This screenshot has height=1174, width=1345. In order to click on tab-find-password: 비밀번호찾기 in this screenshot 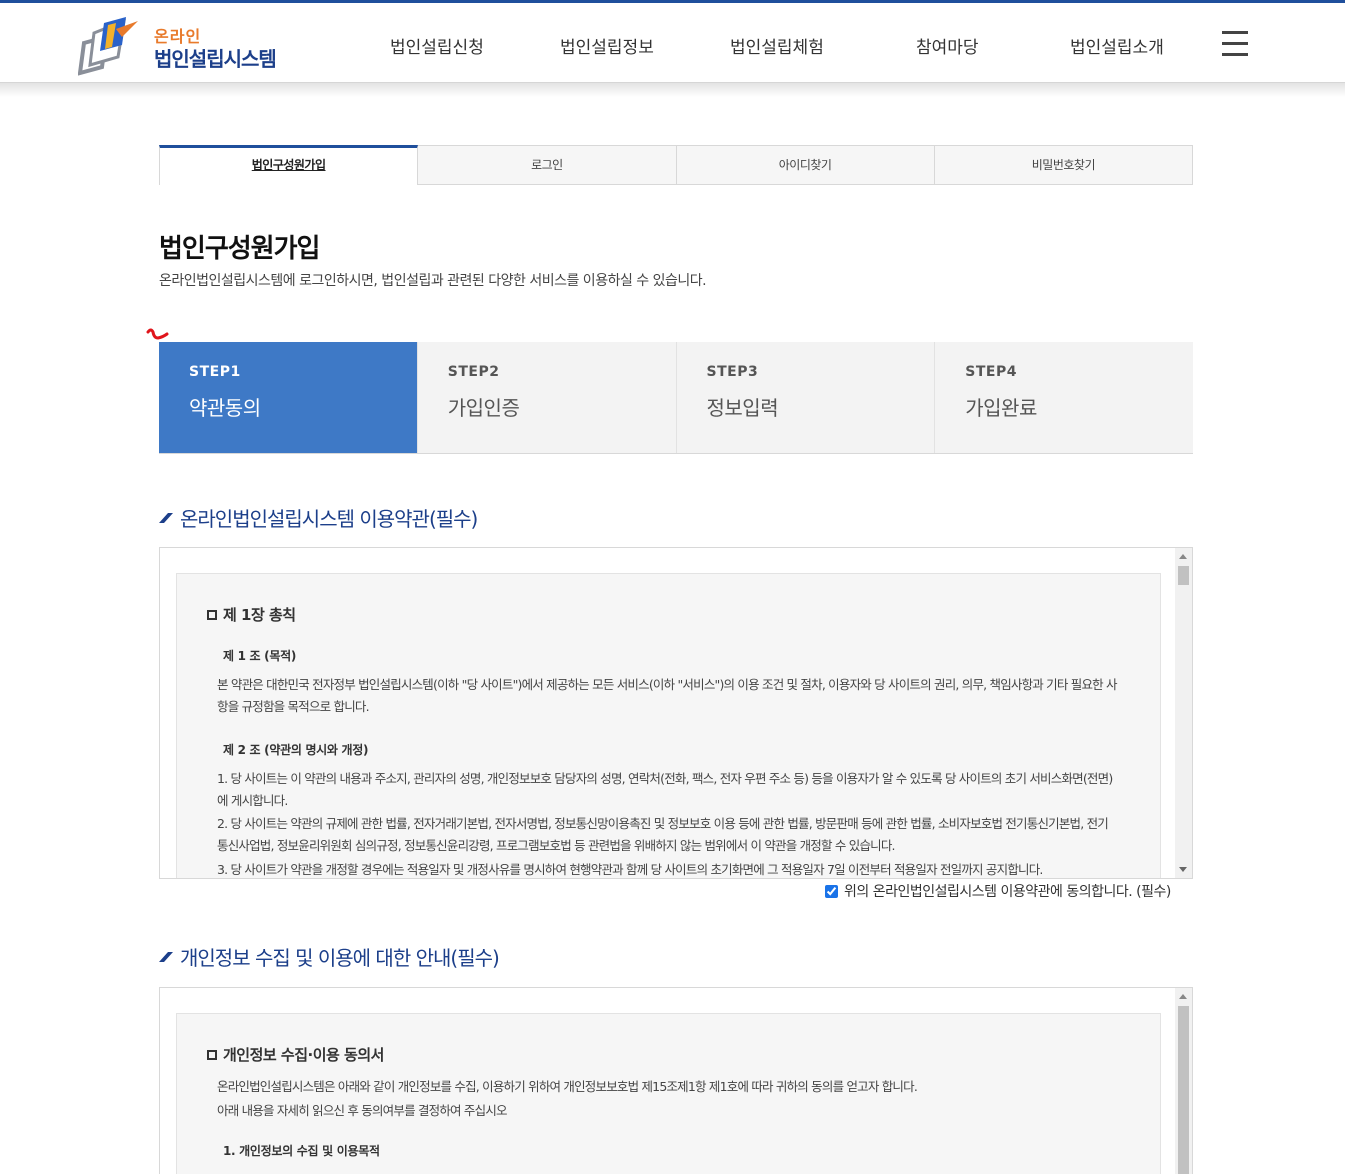, I will do `click(1063, 165)`.